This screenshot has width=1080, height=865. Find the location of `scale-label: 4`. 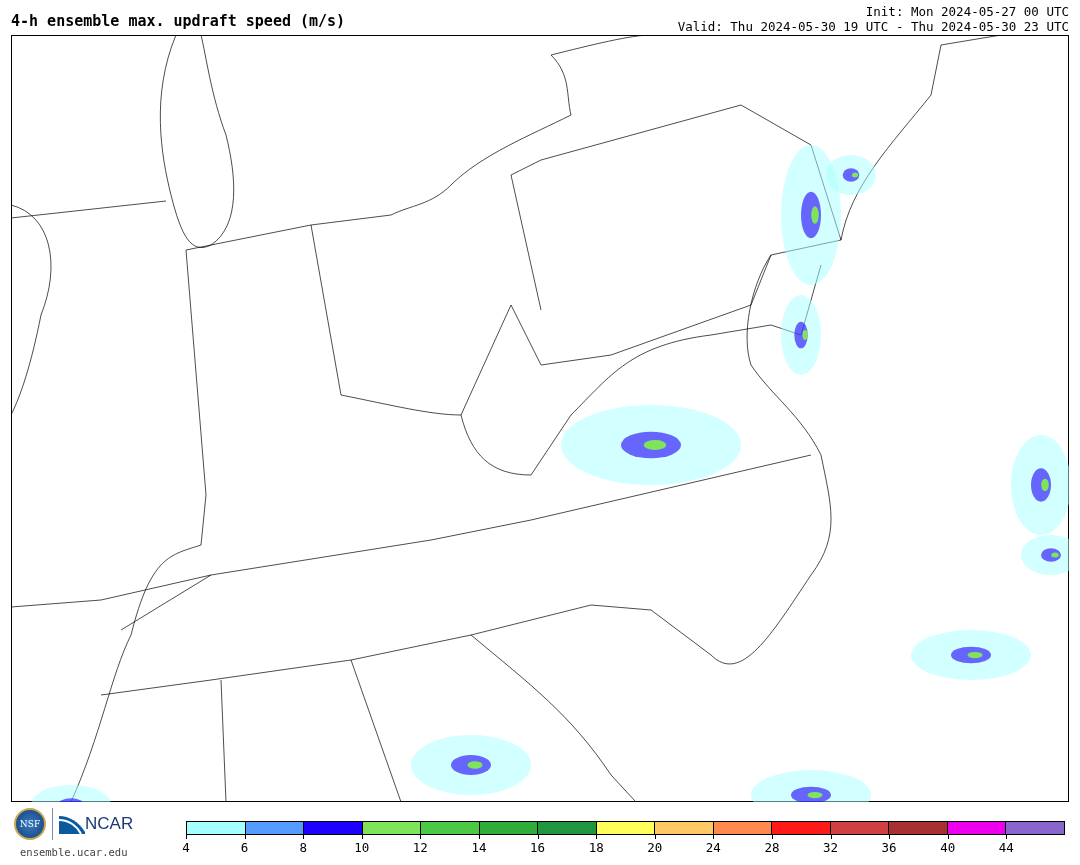

scale-label: 4 is located at coordinates (186, 847).